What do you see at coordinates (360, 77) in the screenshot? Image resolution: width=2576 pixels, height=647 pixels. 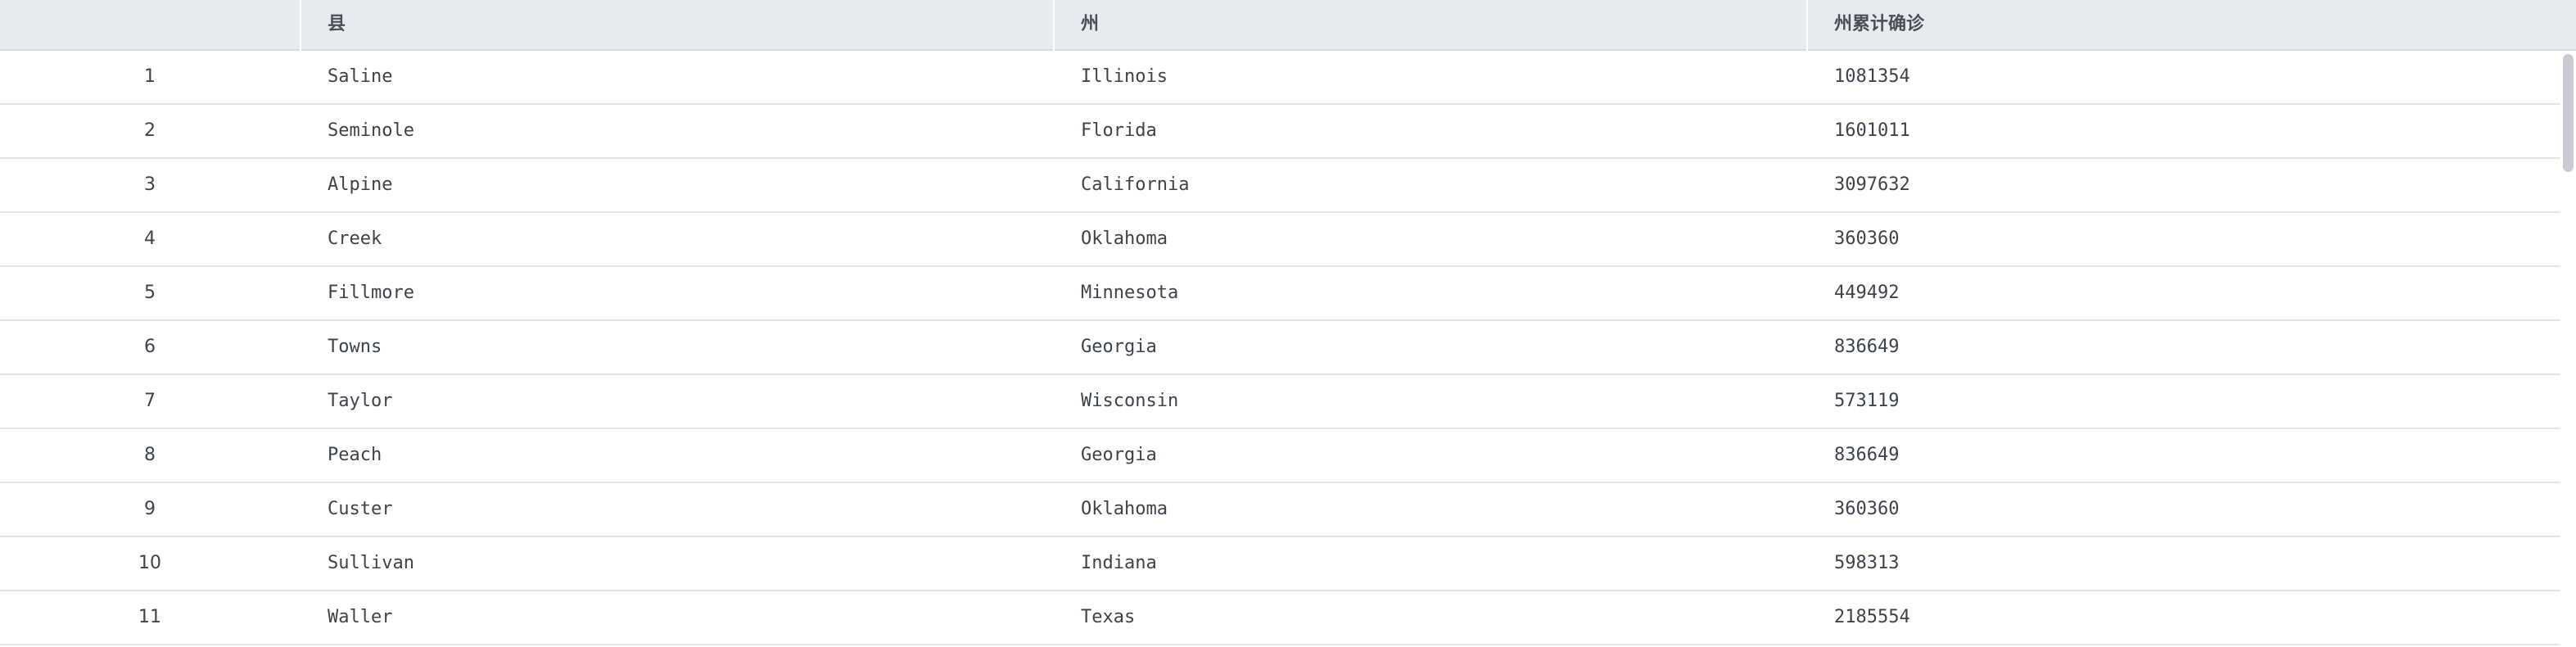 I see `county-cell: Saline` at bounding box center [360, 77].